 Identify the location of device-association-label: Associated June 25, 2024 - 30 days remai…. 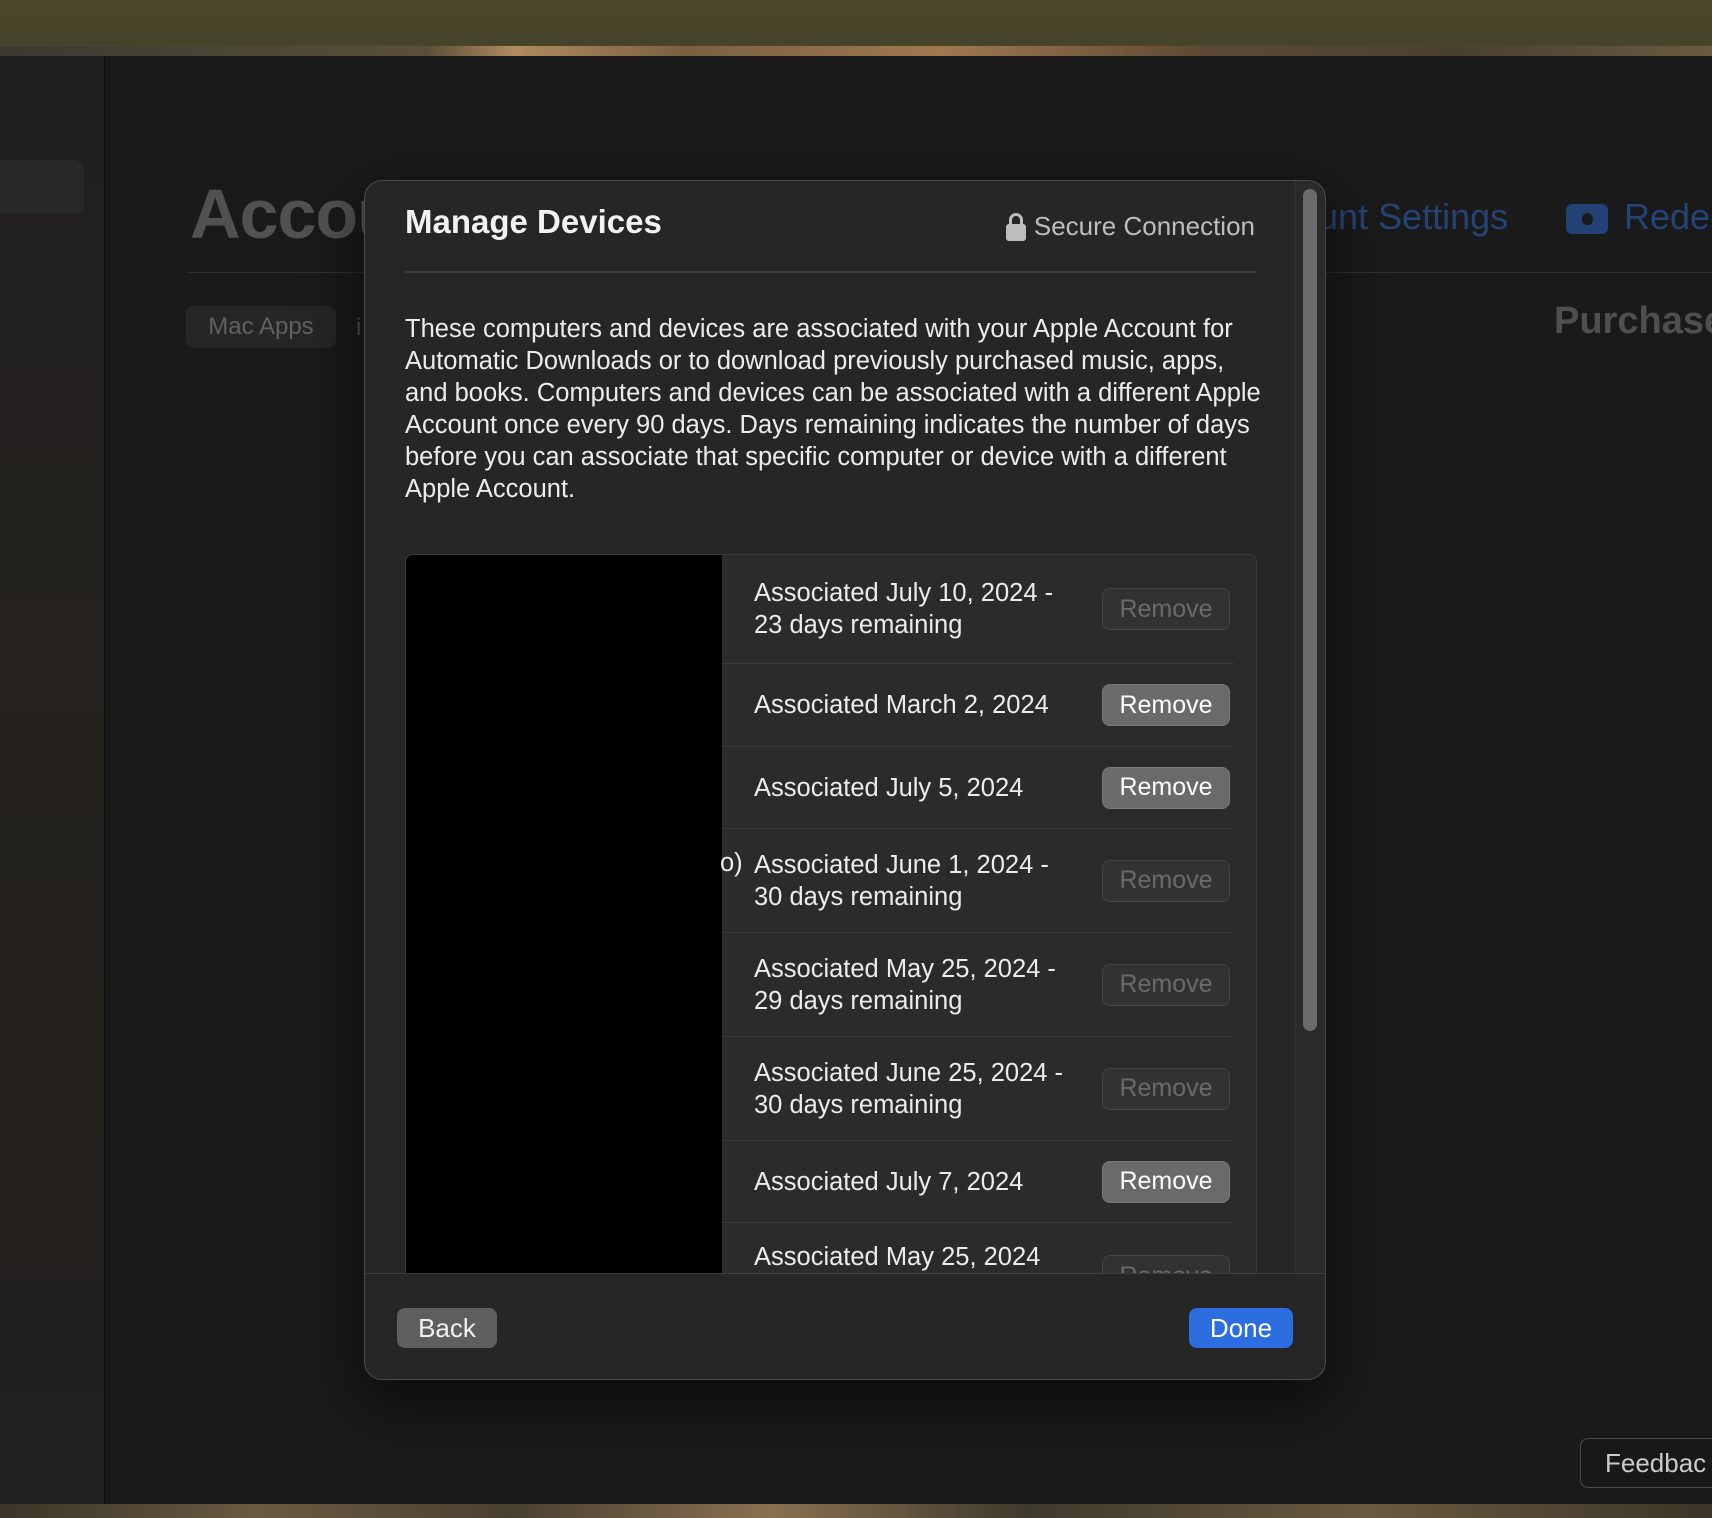
(909, 1088).